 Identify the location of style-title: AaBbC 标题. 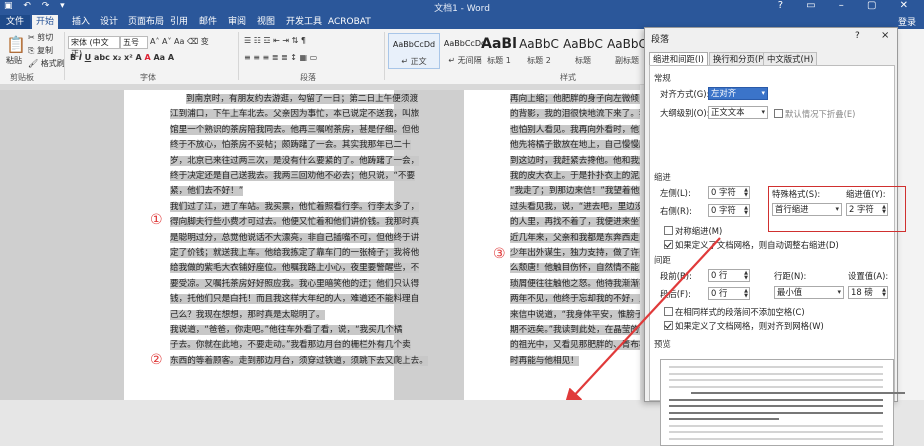
(583, 50).